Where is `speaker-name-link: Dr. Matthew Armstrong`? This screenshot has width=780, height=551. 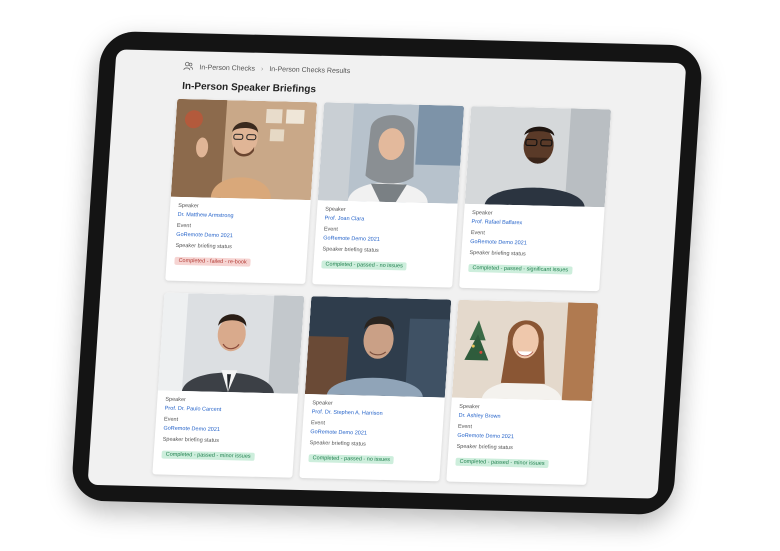
speaker-name-link: Dr. Matthew Armstrong is located at coordinates (239, 216).